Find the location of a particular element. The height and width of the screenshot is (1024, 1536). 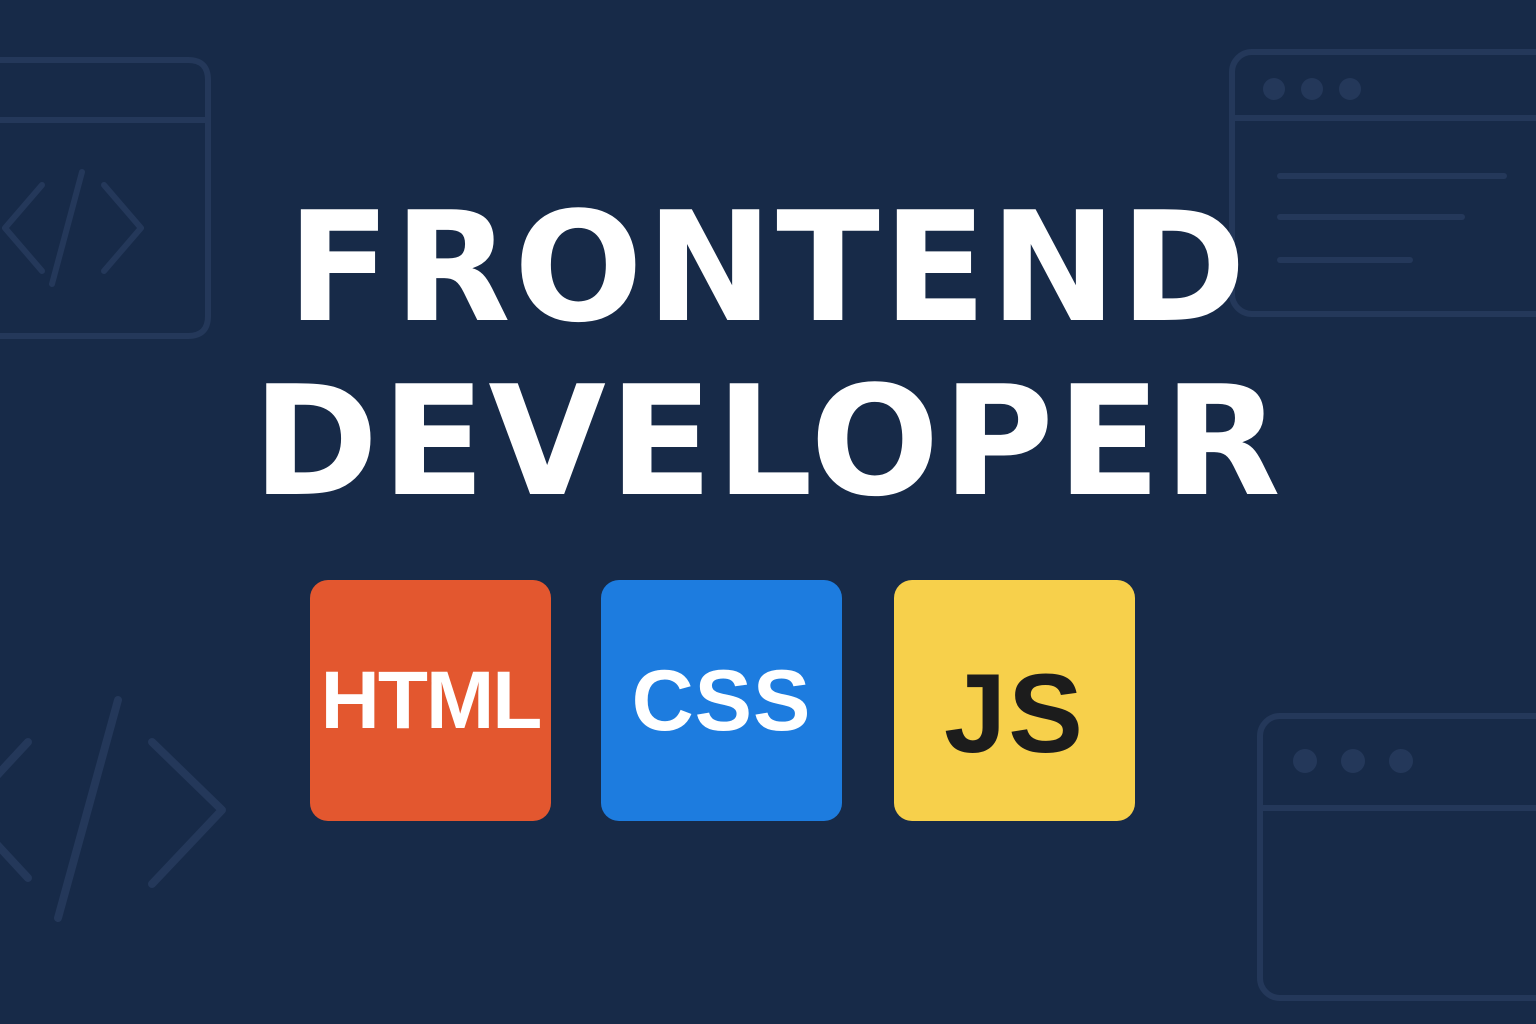

css-badge-label: CSS is located at coordinates (721, 700).